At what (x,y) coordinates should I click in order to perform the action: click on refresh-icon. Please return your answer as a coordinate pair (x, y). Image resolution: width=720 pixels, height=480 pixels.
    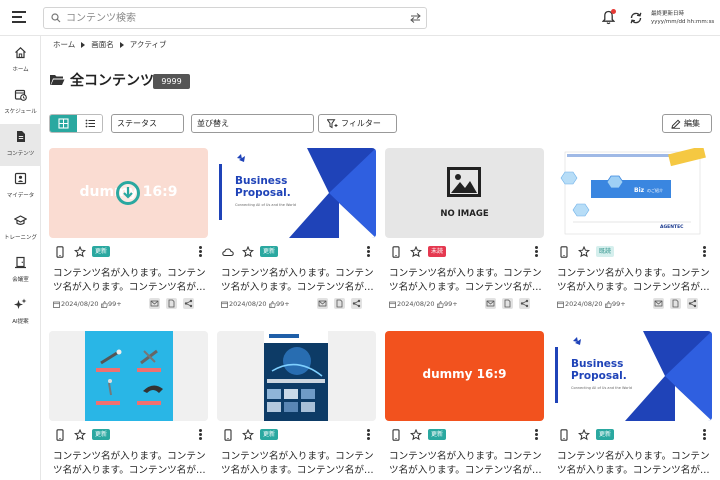
    Looking at the image, I should click on (636, 18).